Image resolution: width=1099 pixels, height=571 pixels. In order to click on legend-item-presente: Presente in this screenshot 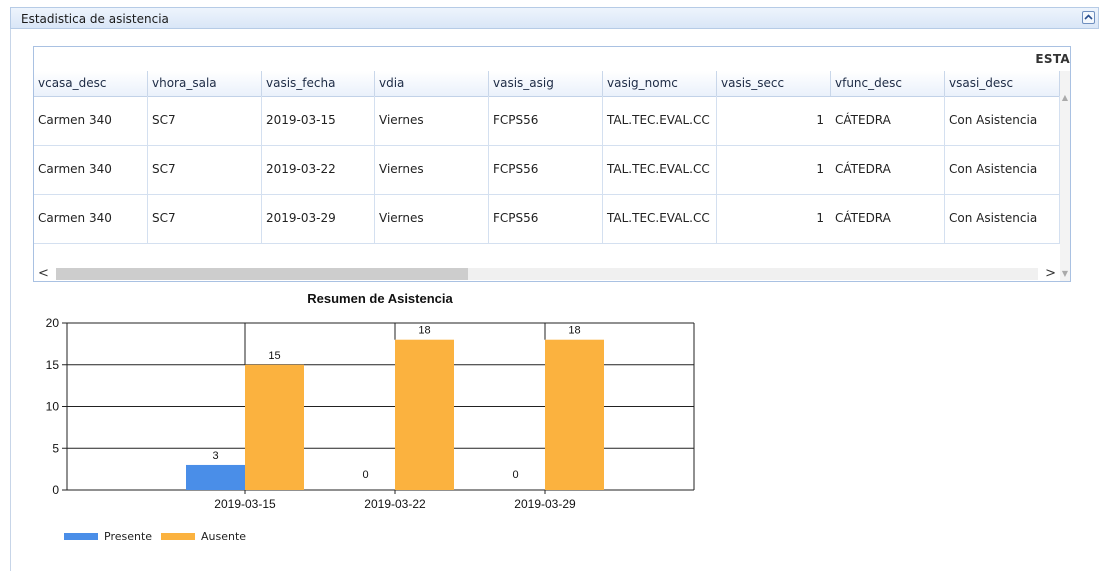, I will do `click(108, 536)`.